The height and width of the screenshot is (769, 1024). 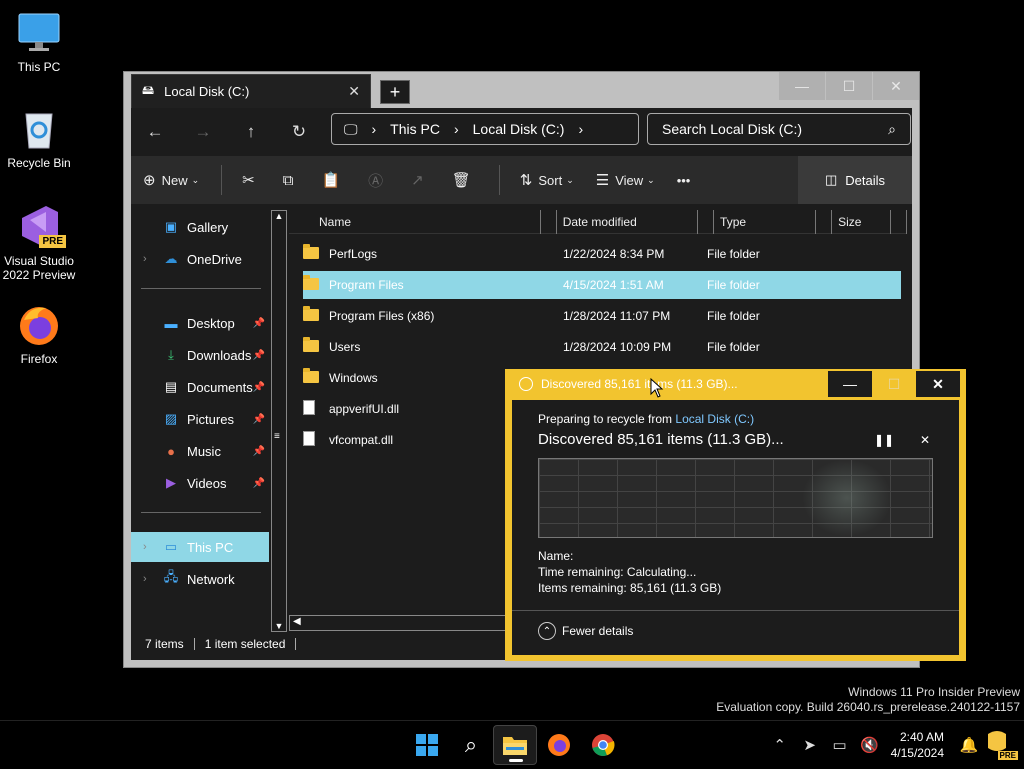 What do you see at coordinates (602, 347) in the screenshot?
I see `file-row: Users 1/28/2024 10:09 PM File folder` at bounding box center [602, 347].